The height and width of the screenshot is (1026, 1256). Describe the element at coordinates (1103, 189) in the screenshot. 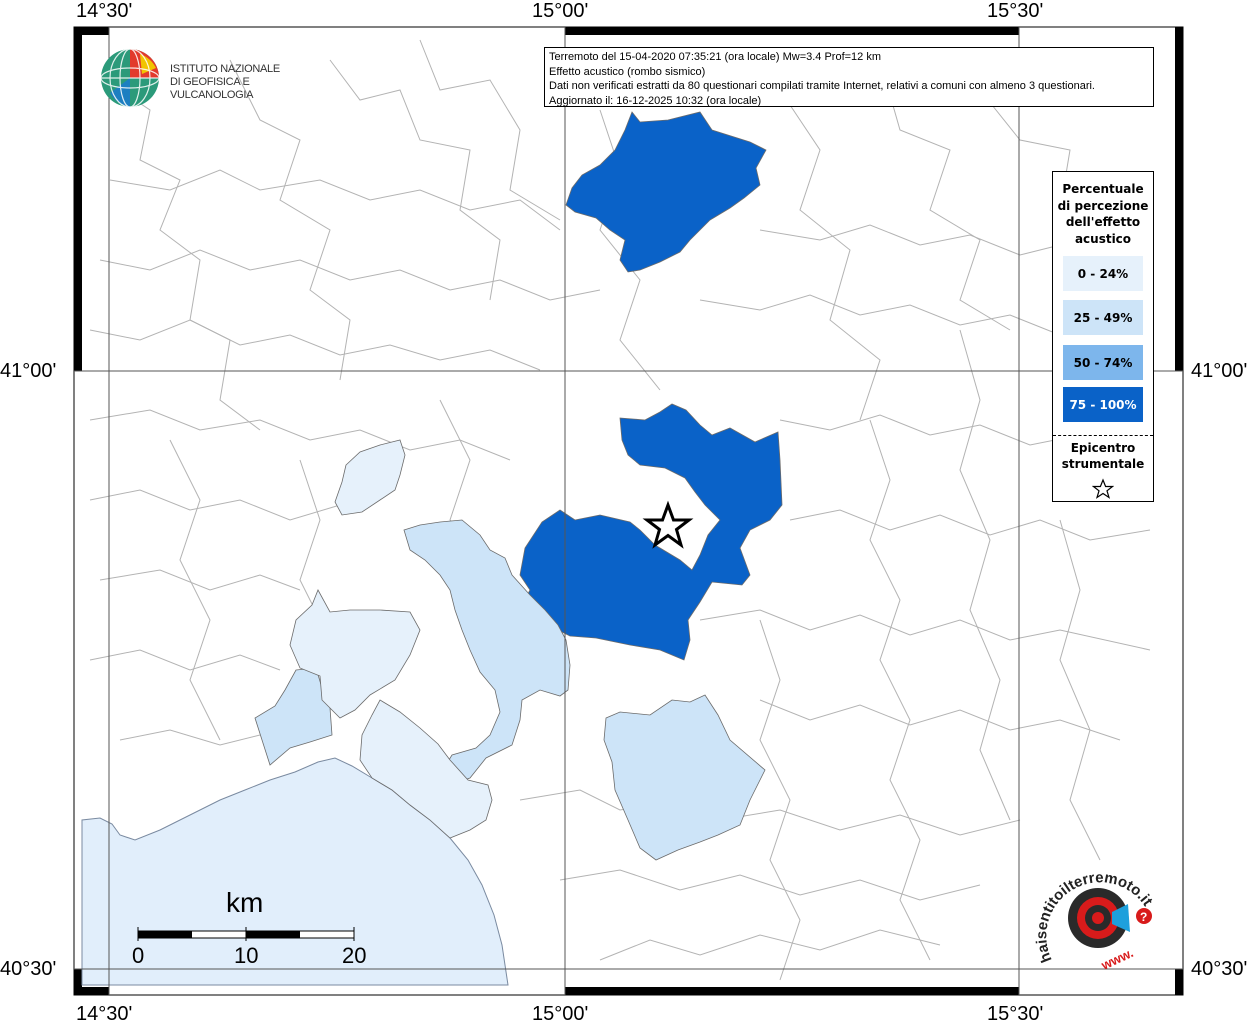

I see `legend-title-line: Percentuale` at that location.